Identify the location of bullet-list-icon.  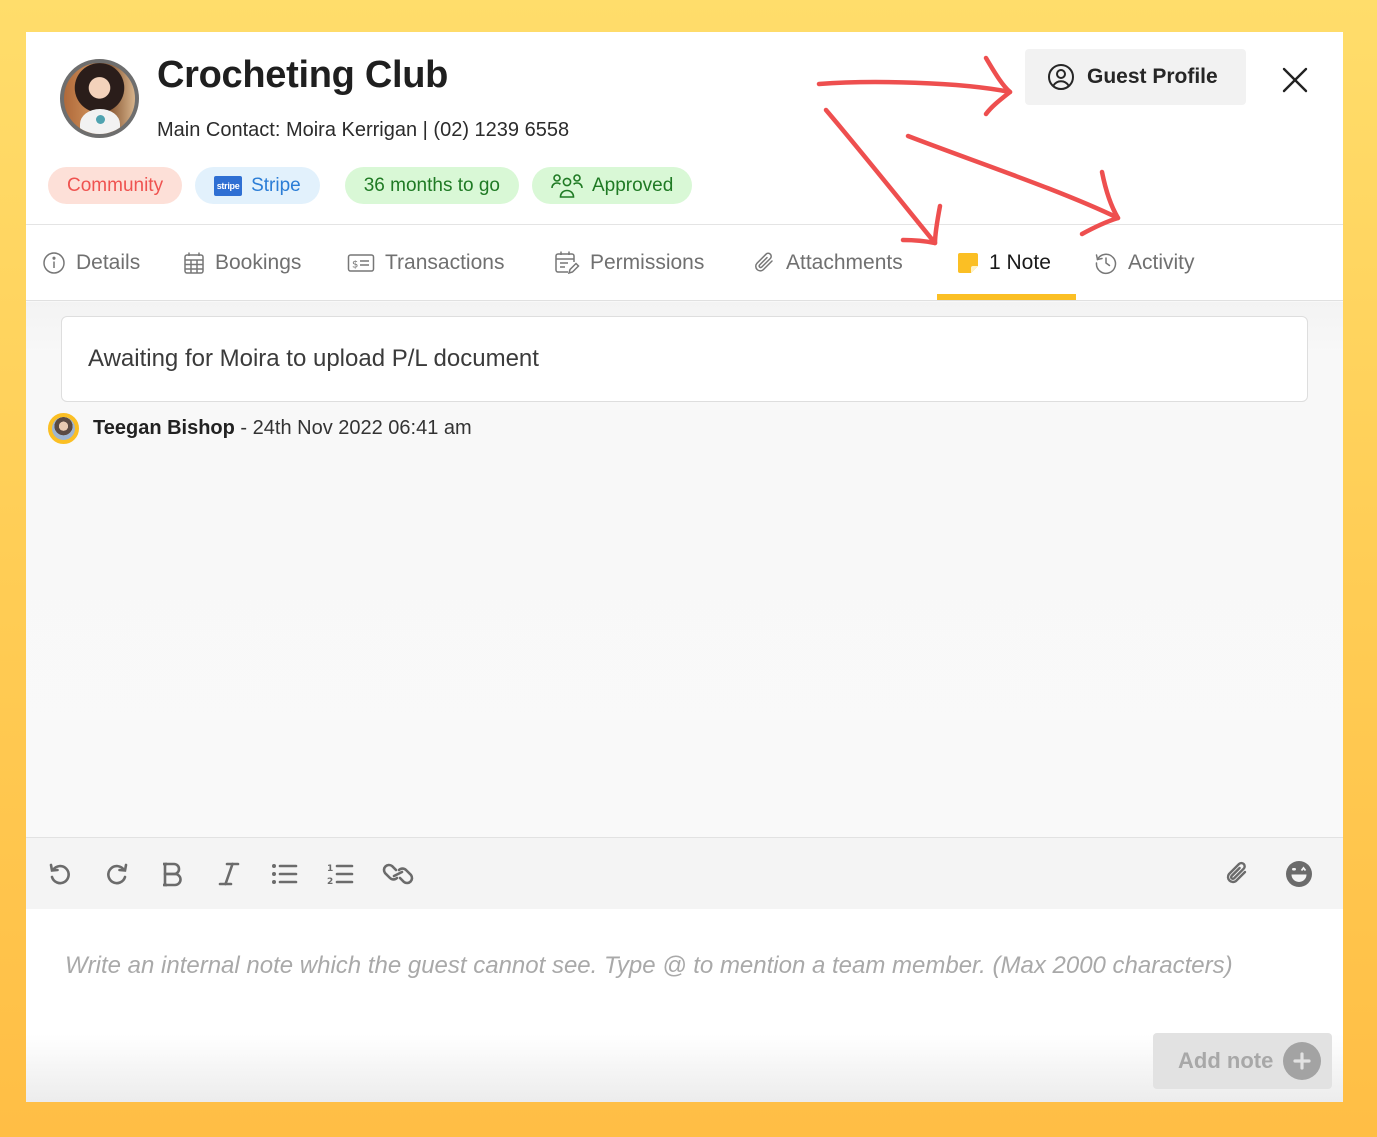
(285, 874).